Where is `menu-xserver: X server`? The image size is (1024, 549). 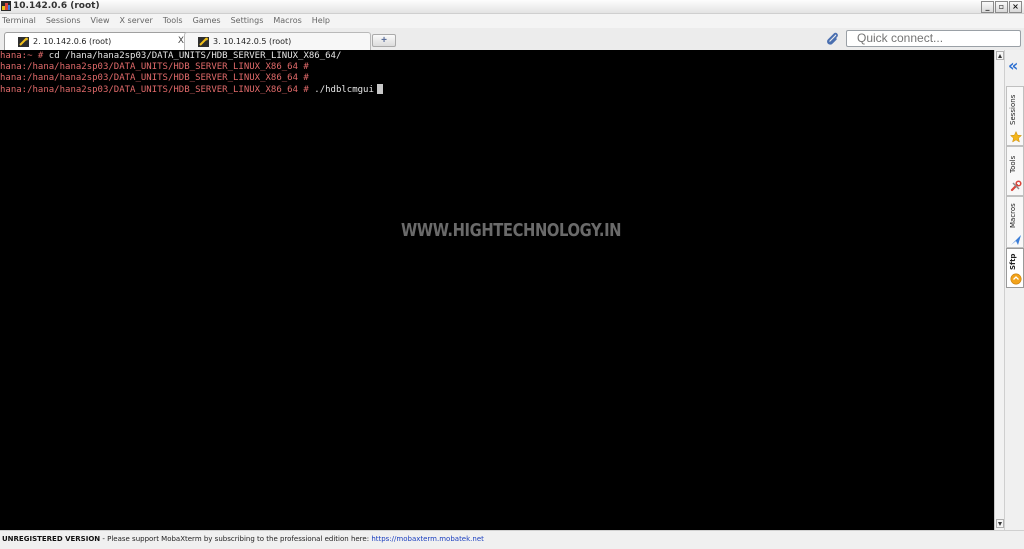 menu-xserver: X server is located at coordinates (136, 21).